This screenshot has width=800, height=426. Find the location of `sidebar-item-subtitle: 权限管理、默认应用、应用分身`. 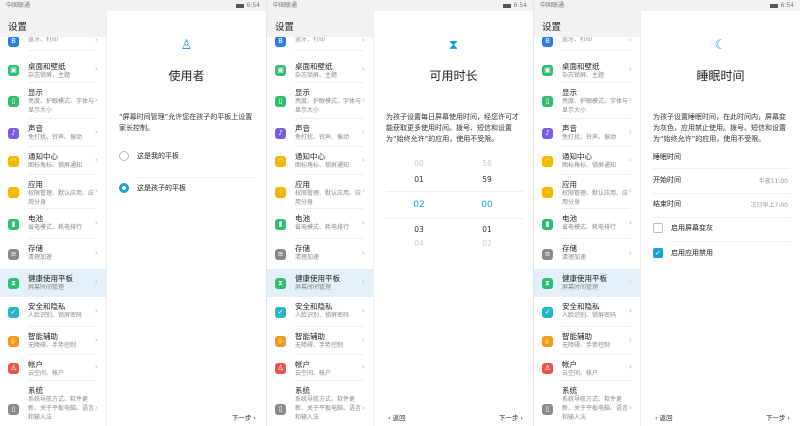

sidebar-item-subtitle: 权限管理、默认应用、应用分身 is located at coordinates (595, 198).